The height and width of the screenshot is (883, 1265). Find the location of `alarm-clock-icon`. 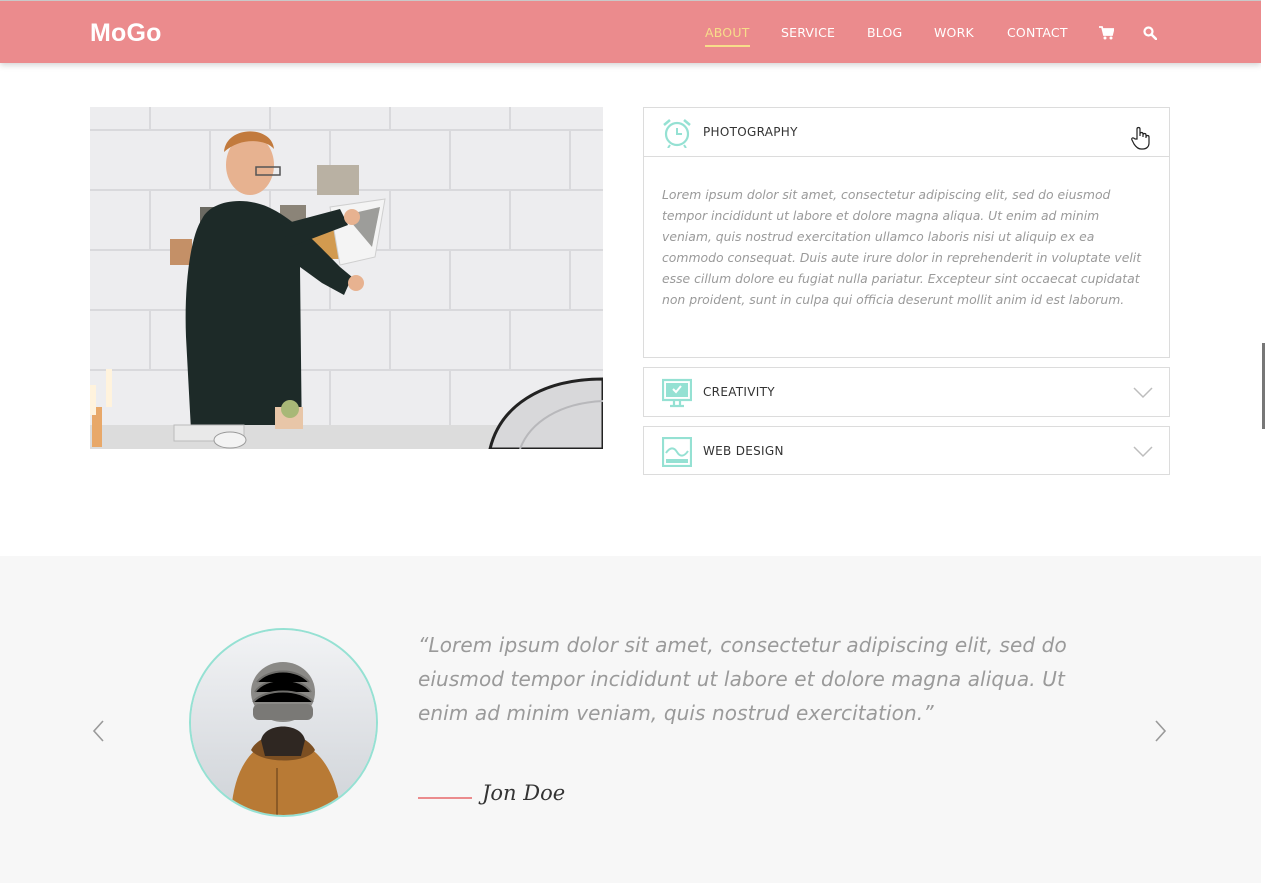

alarm-clock-icon is located at coordinates (677, 133).